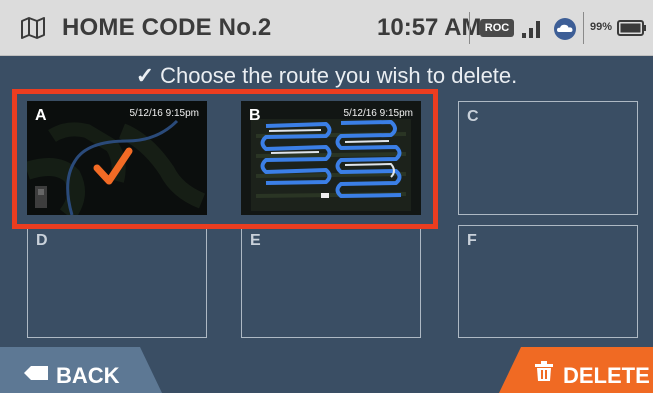 The width and height of the screenshot is (653, 393). Describe the element at coordinates (326, 28) in the screenshot. I see `status-bar: HOME CODE No.2 10:57 AM ROC 99%` at that location.